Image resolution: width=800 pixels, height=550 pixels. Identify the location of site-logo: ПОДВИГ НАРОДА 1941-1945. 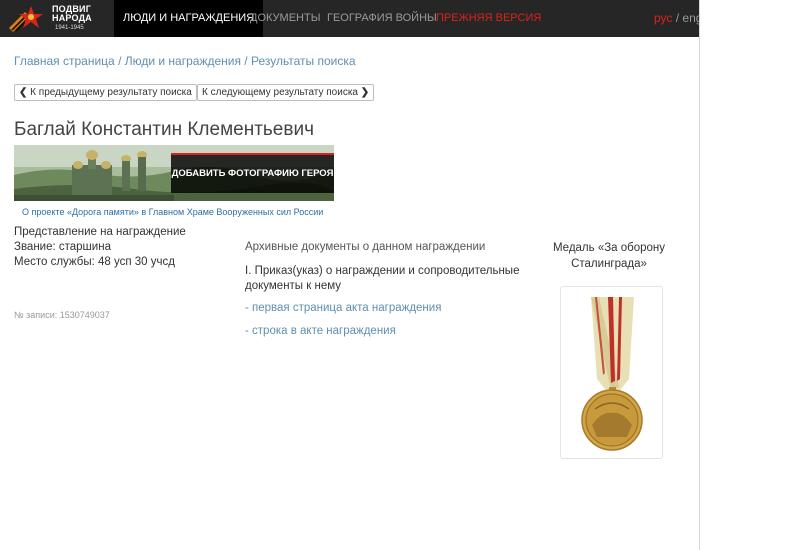
(57, 18).